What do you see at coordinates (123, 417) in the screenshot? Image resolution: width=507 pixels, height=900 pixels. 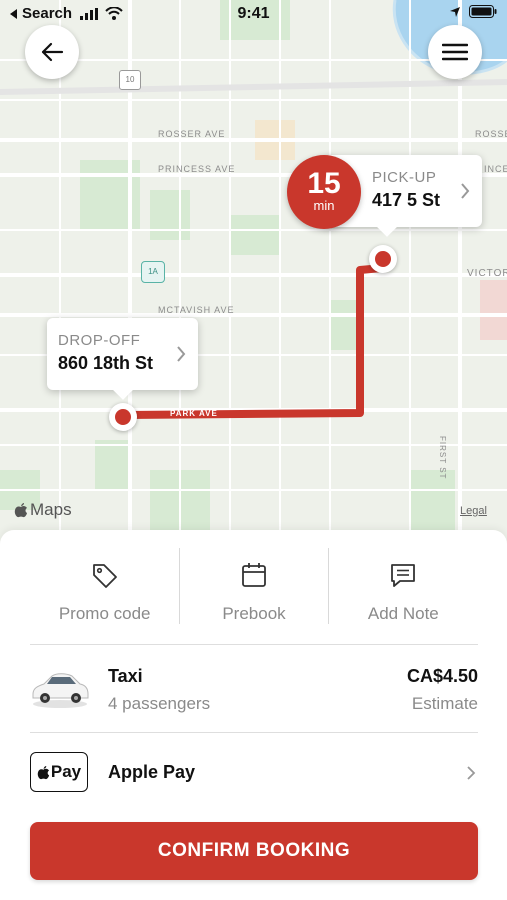 I see `dropoff-marker` at bounding box center [123, 417].